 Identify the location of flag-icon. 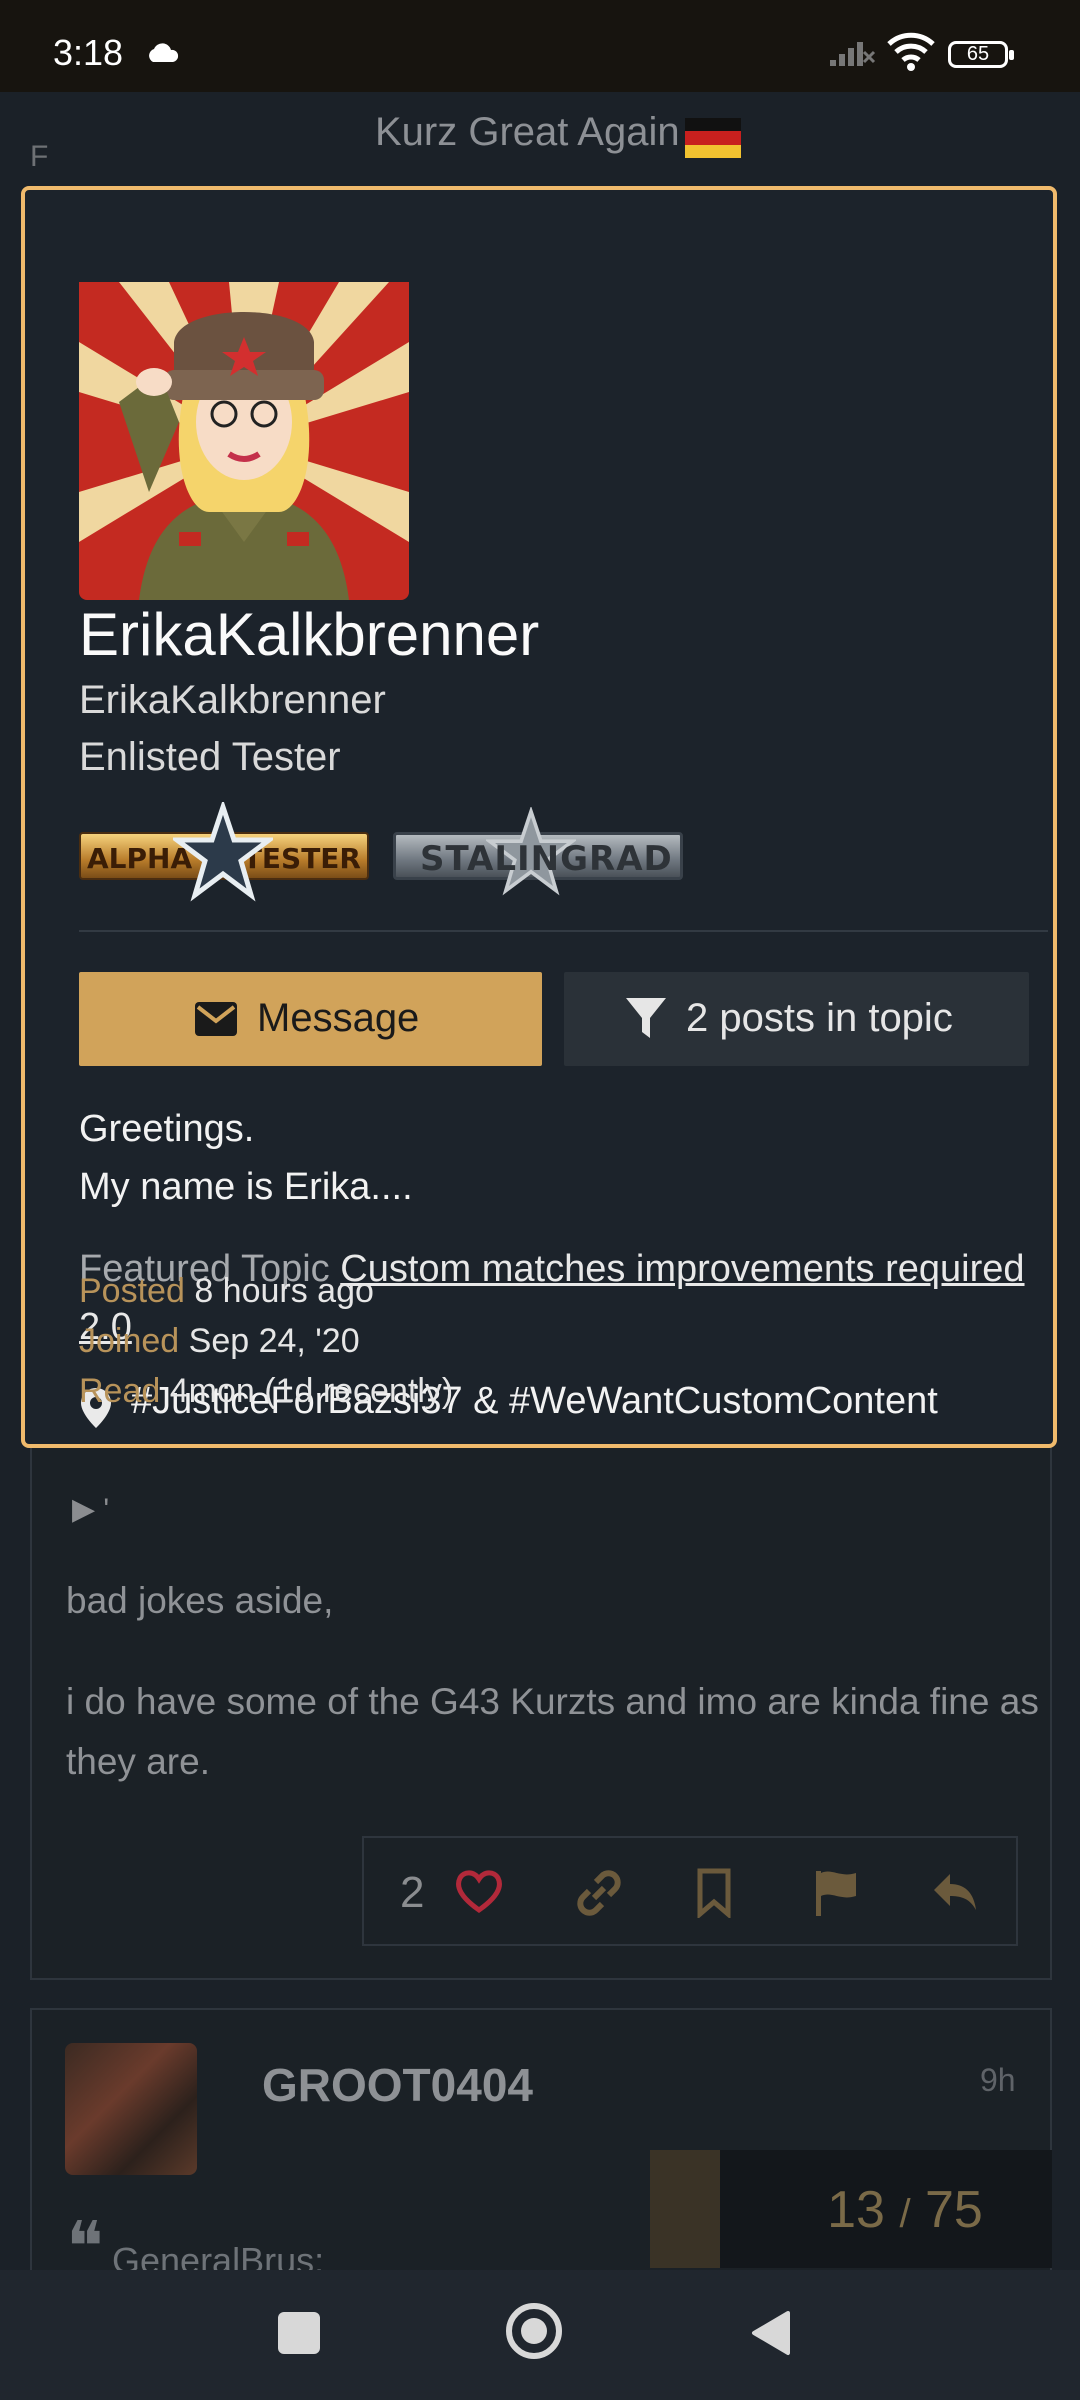
(837, 1893).